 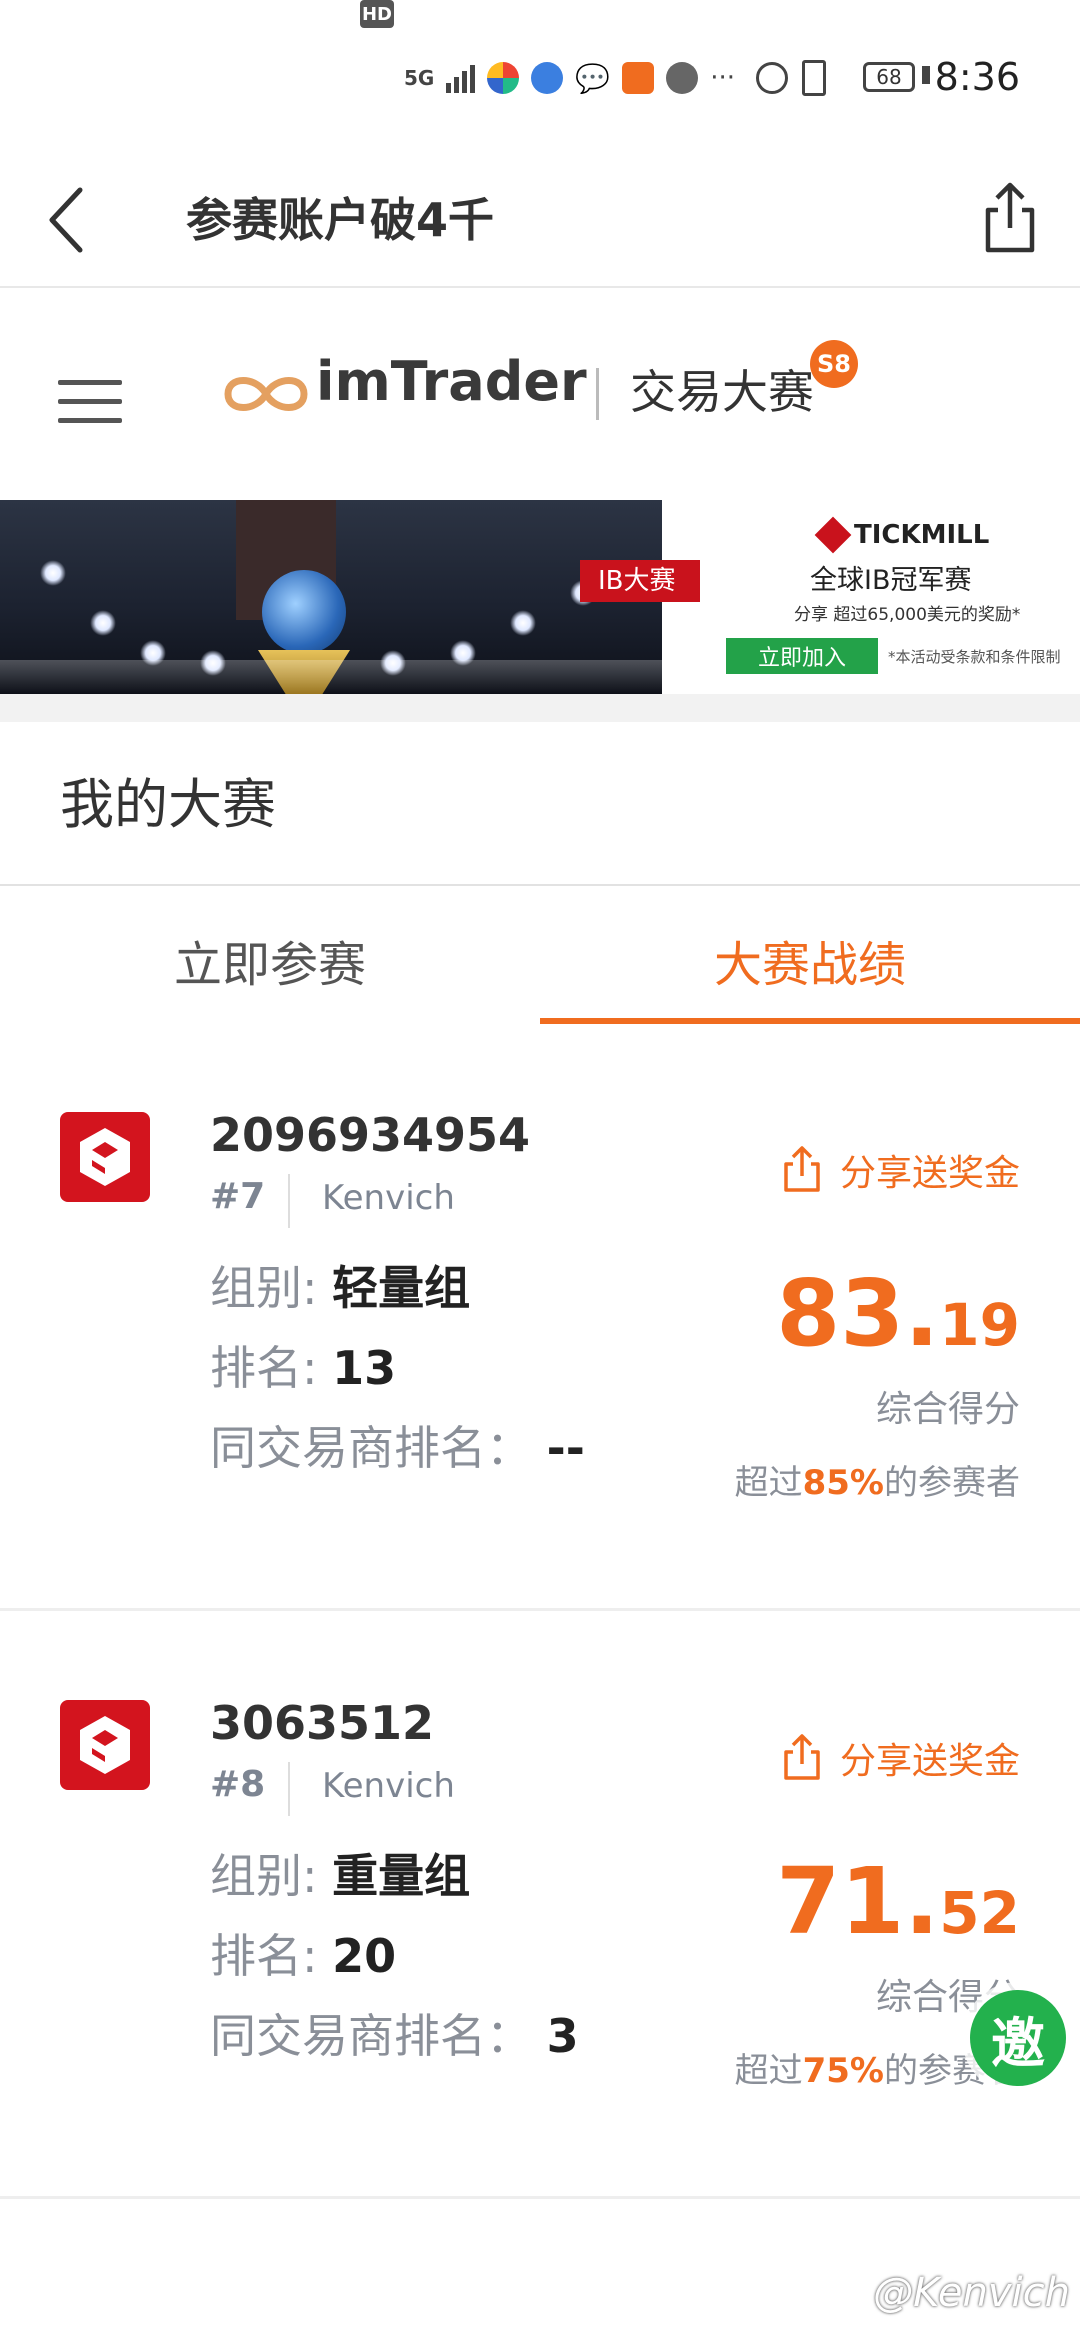 I want to click on group-row: 组别: 重量组, so click(x=340, y=1873).